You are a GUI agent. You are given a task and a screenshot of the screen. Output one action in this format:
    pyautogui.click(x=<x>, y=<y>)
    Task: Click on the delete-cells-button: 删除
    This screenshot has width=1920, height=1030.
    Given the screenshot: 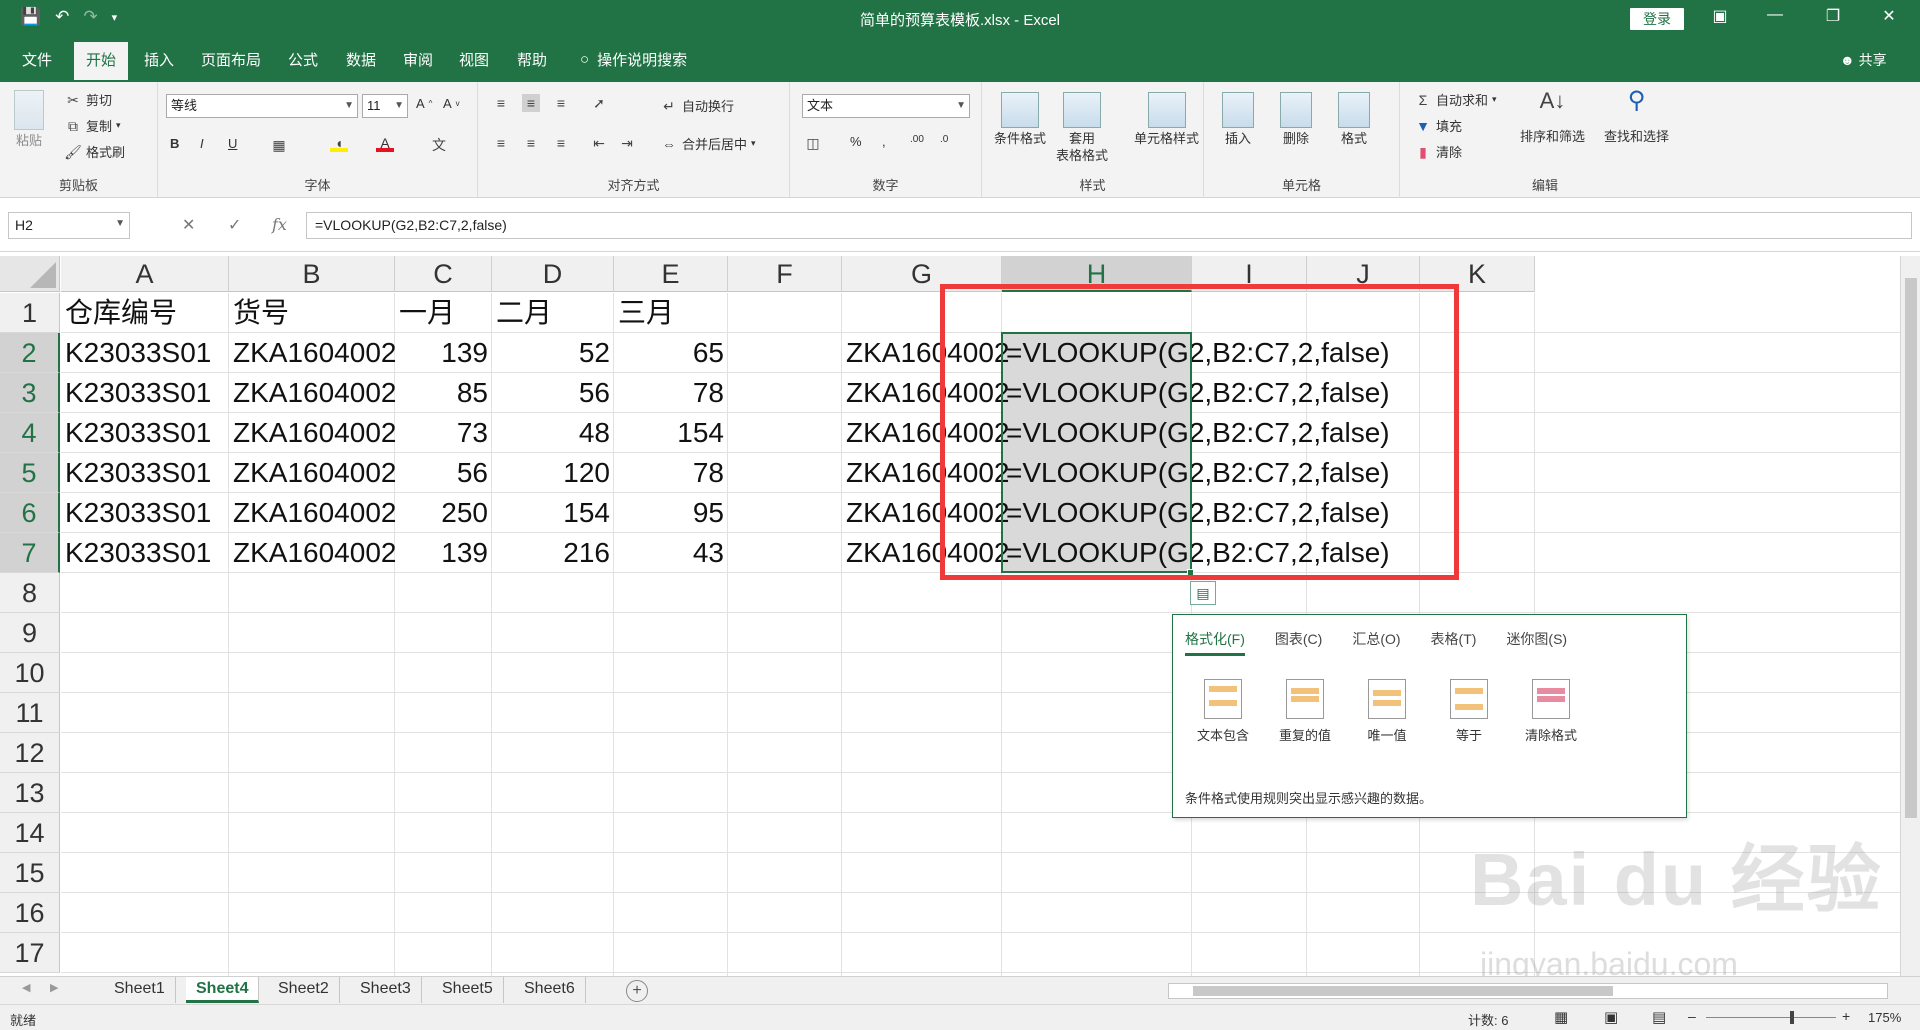 What is the action you would take?
    pyautogui.click(x=1296, y=119)
    